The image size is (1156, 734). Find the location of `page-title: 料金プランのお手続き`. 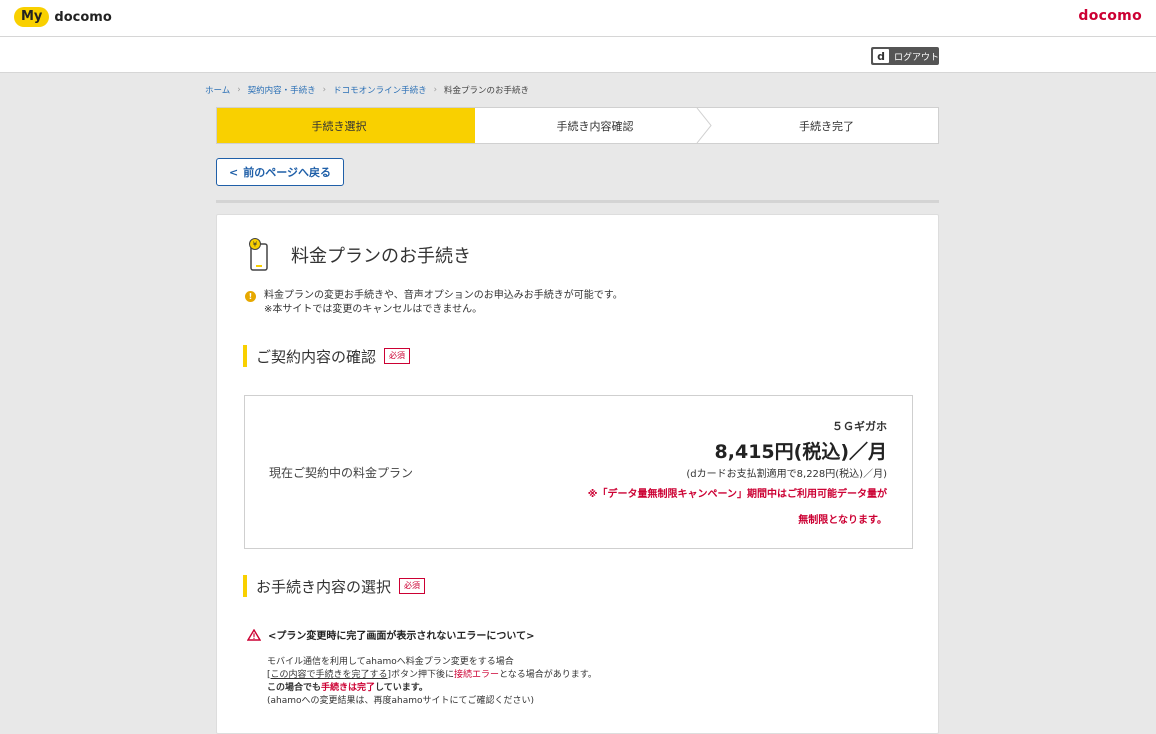

page-title: 料金プランのお手続き is located at coordinates (381, 256).